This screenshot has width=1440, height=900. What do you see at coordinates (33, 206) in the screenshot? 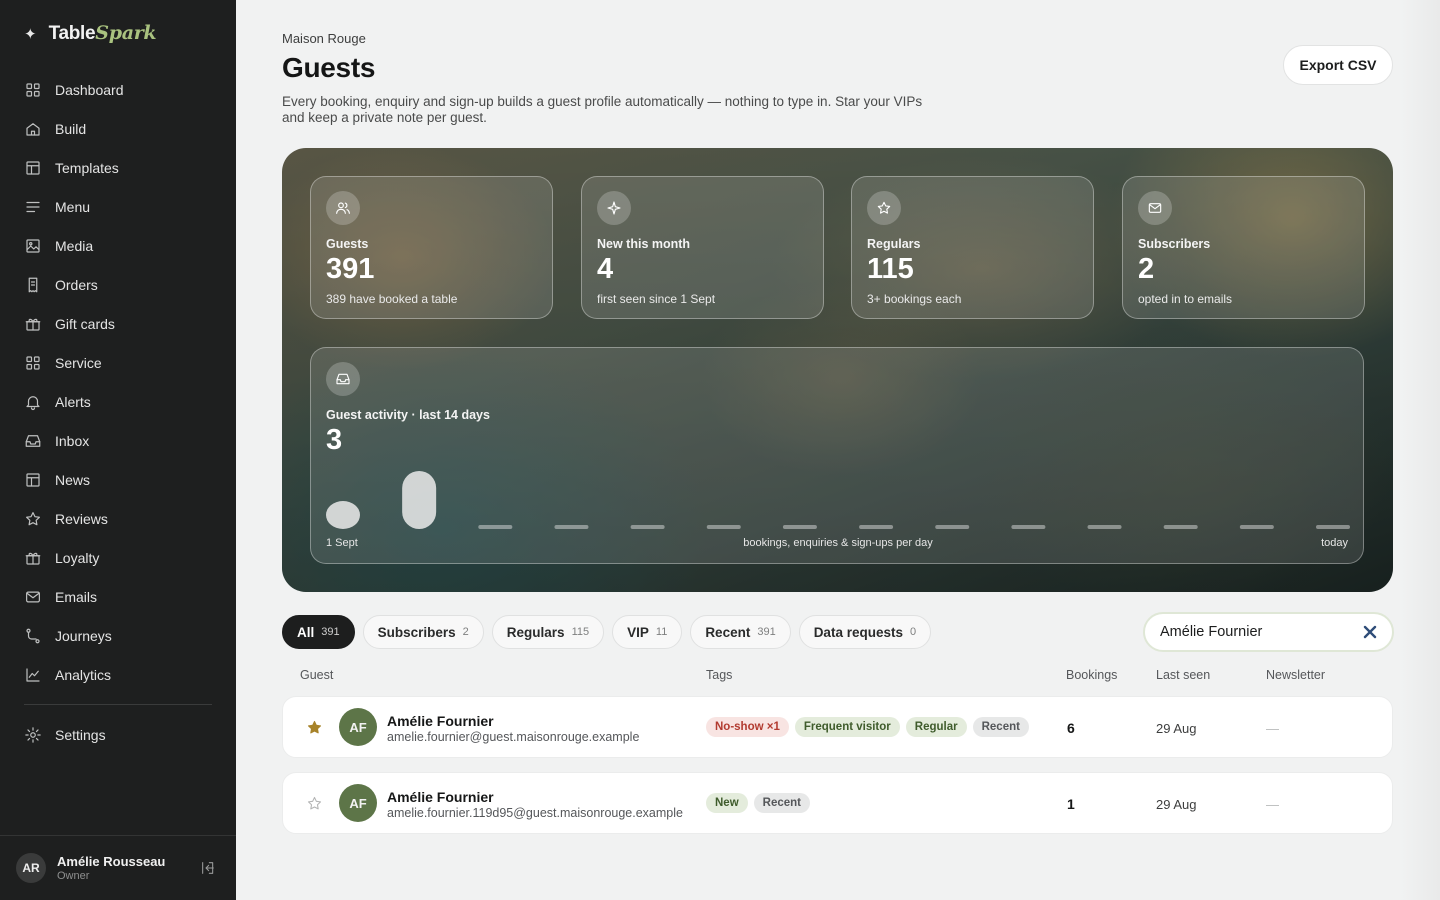
I see `lines-icon` at bounding box center [33, 206].